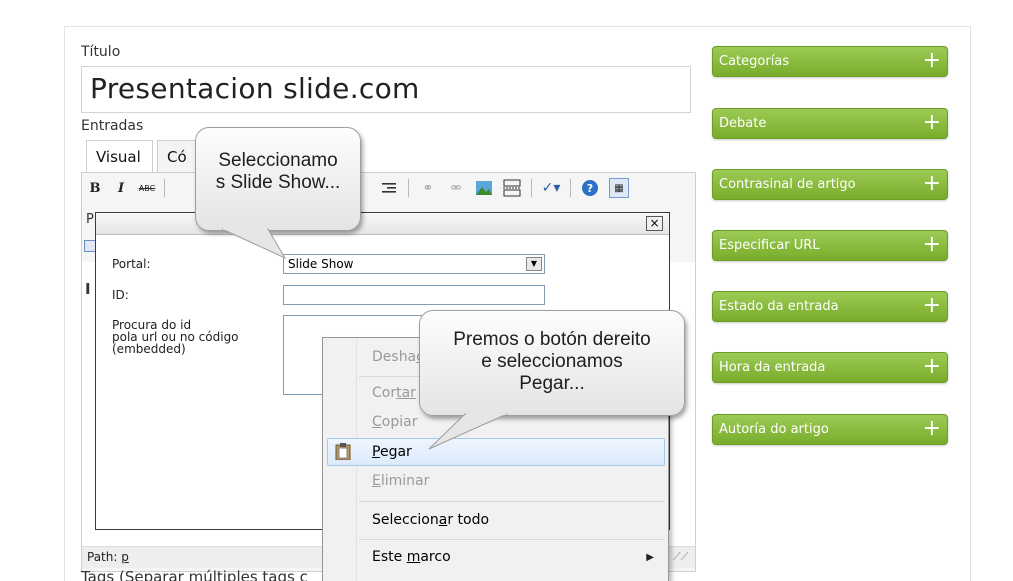 The width and height of the screenshot is (1013, 581). What do you see at coordinates (88, 289) in the screenshot?
I see `editor-text-fragment: I` at bounding box center [88, 289].